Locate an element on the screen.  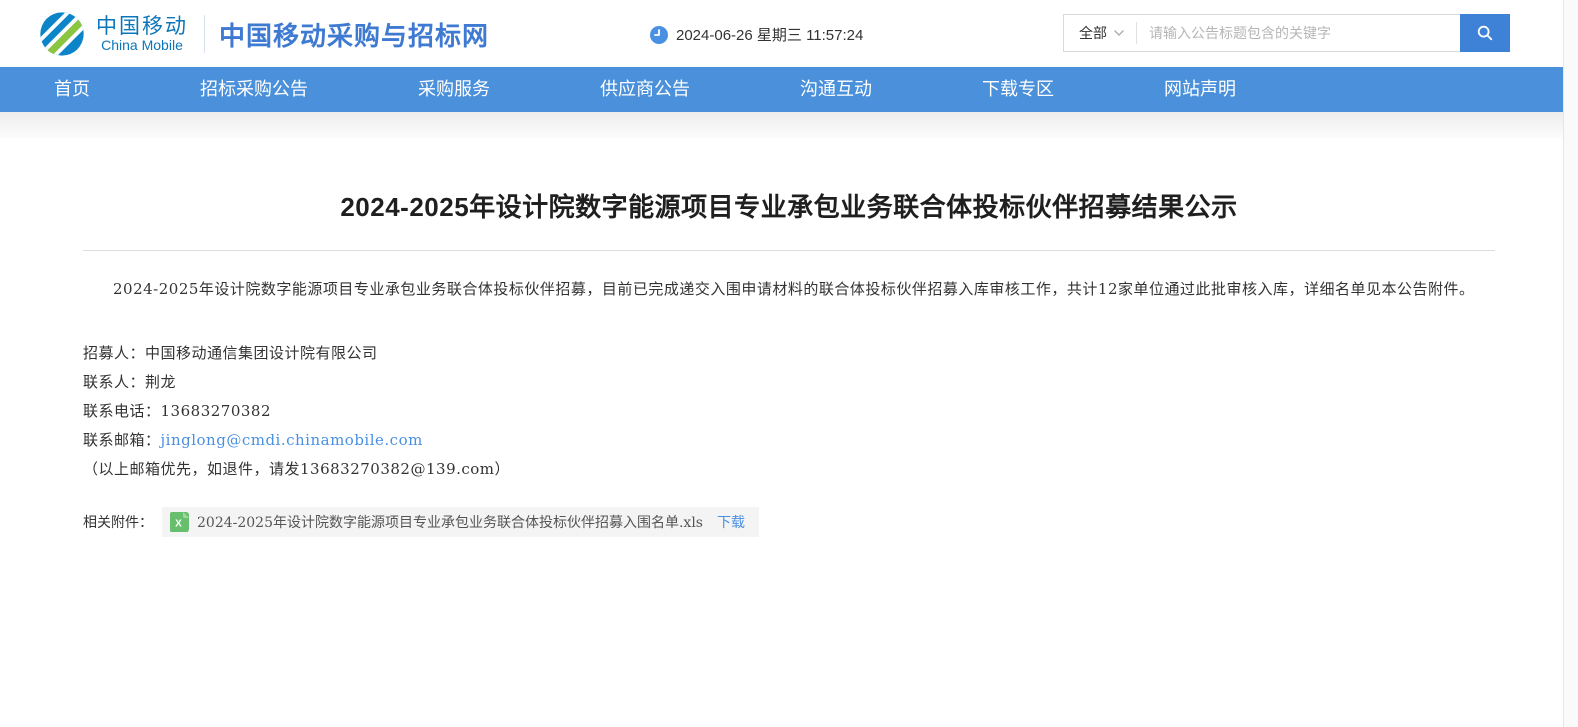
nav-item-procurement-services: 采购服务 is located at coordinates (454, 89).